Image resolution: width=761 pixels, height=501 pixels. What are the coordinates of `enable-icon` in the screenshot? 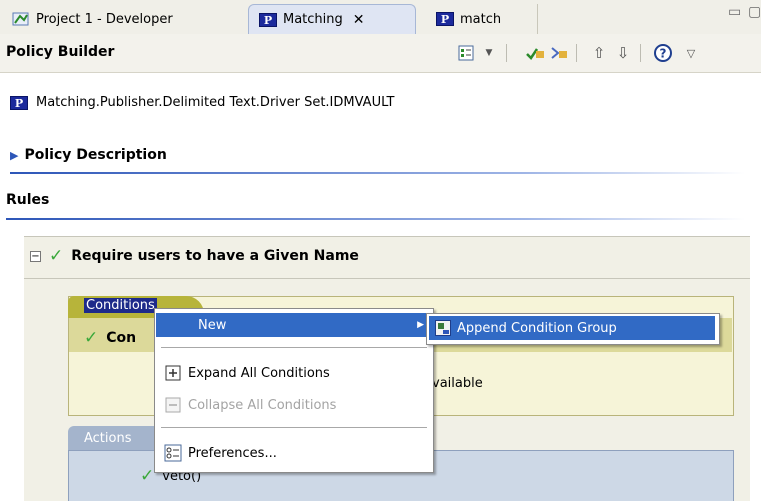 It's located at (535, 53).